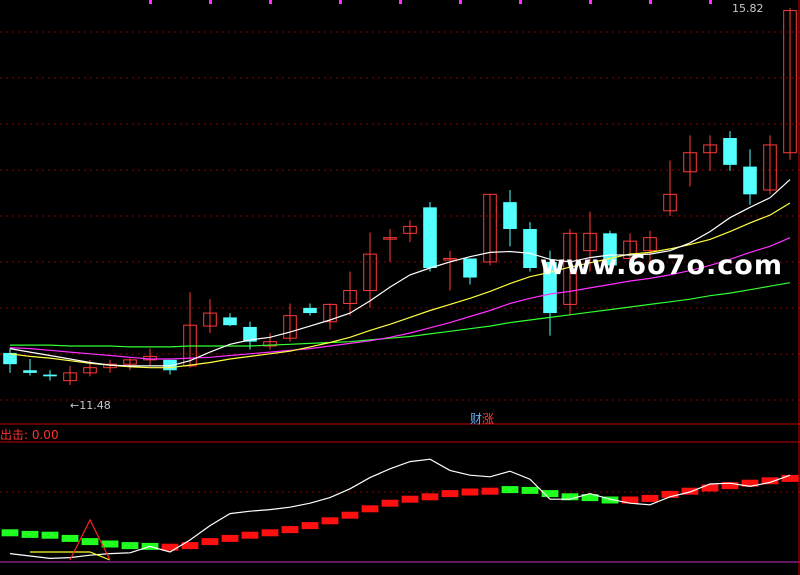 This screenshot has height=575, width=800. What do you see at coordinates (661, 265) in the screenshot?
I see `watermark: www.6o7o.com` at bounding box center [661, 265].